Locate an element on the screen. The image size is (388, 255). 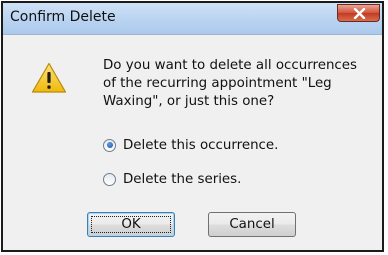
ok-button: OK is located at coordinates (131, 224).